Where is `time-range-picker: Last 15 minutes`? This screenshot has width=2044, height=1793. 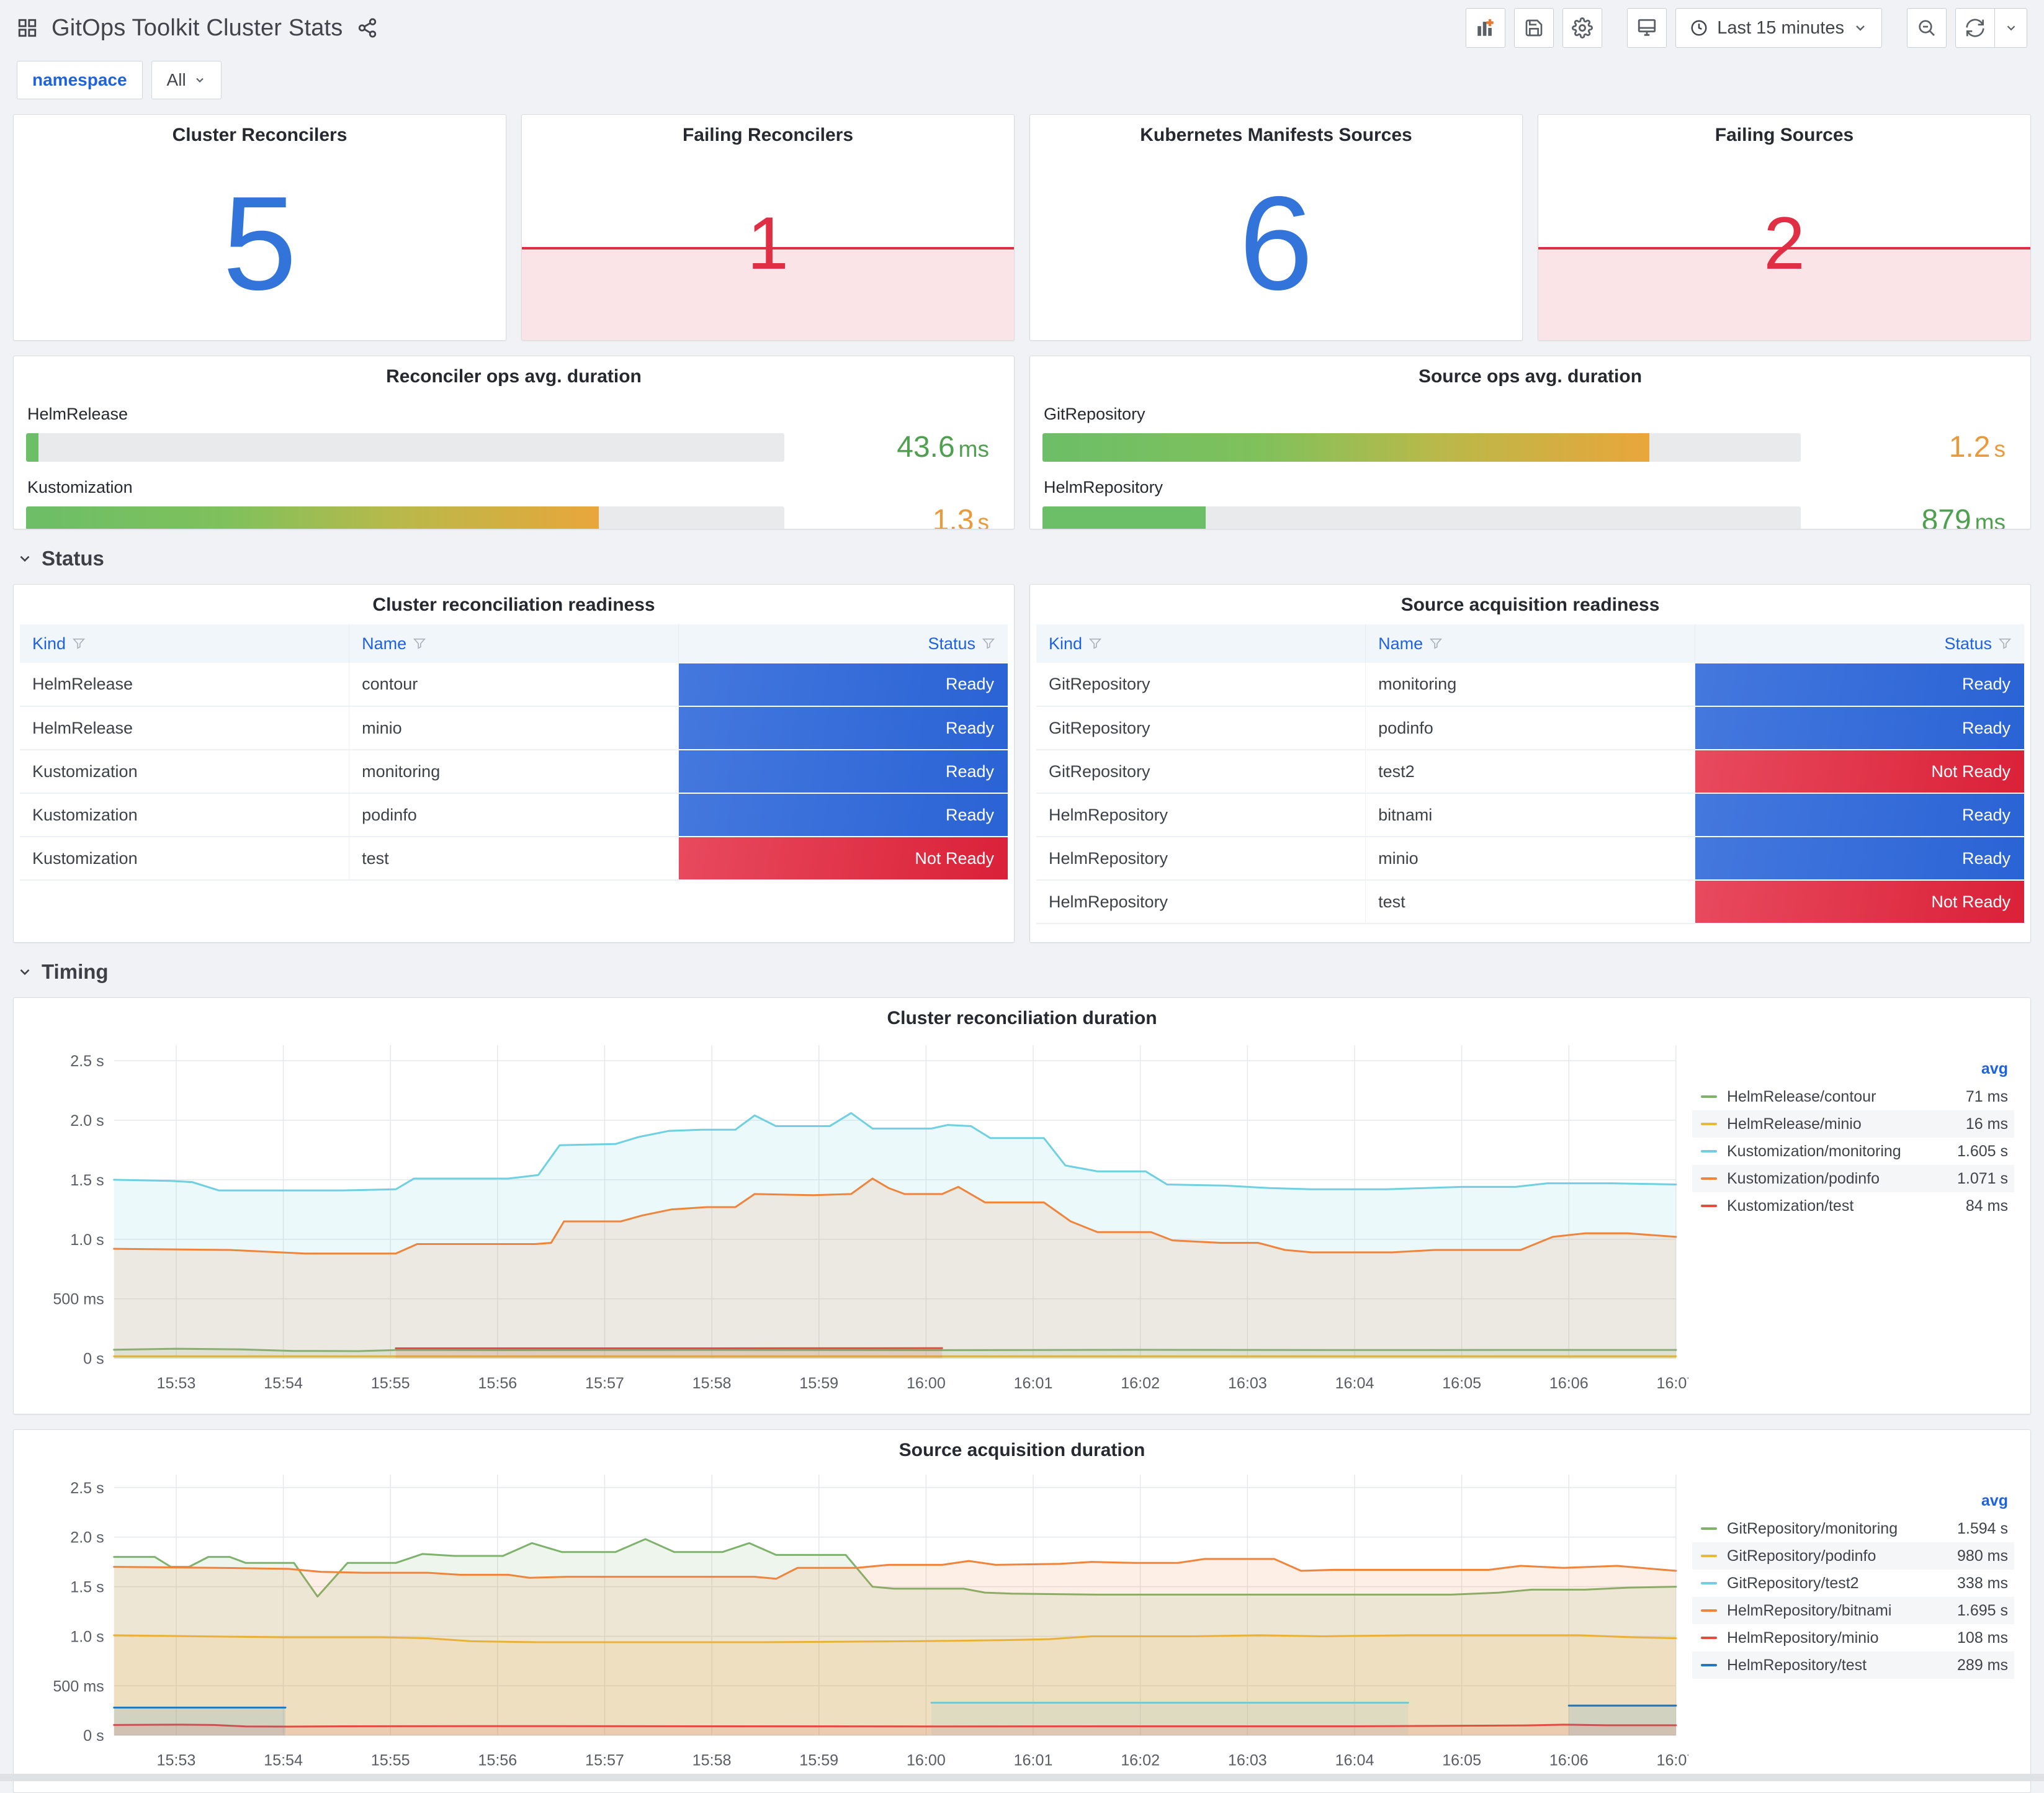 time-range-picker: Last 15 minutes is located at coordinates (1778, 28).